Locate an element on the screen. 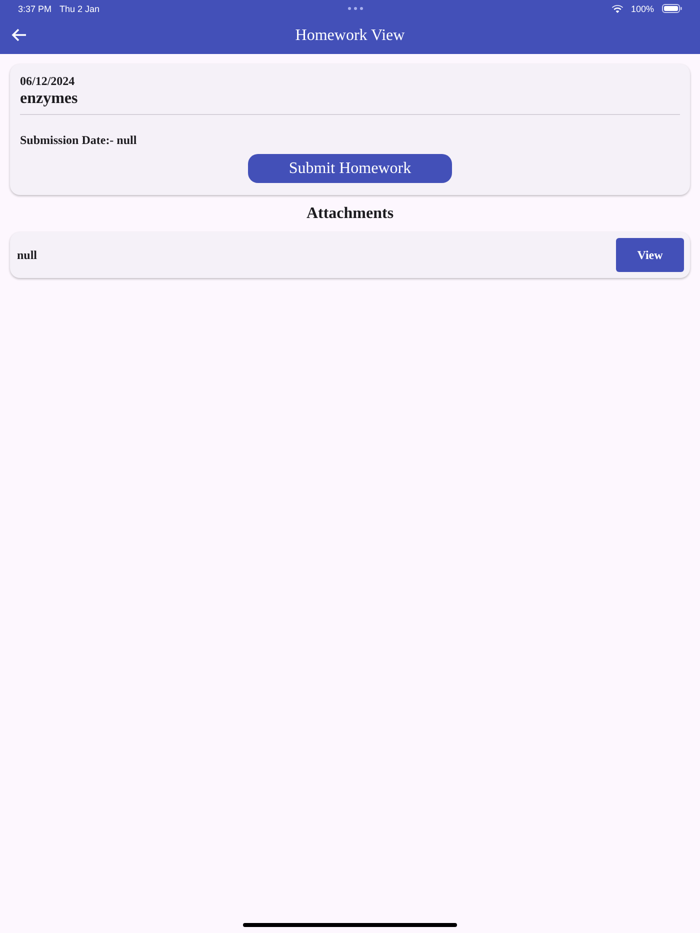 This screenshot has height=933, width=700. view-button: View is located at coordinates (650, 255).